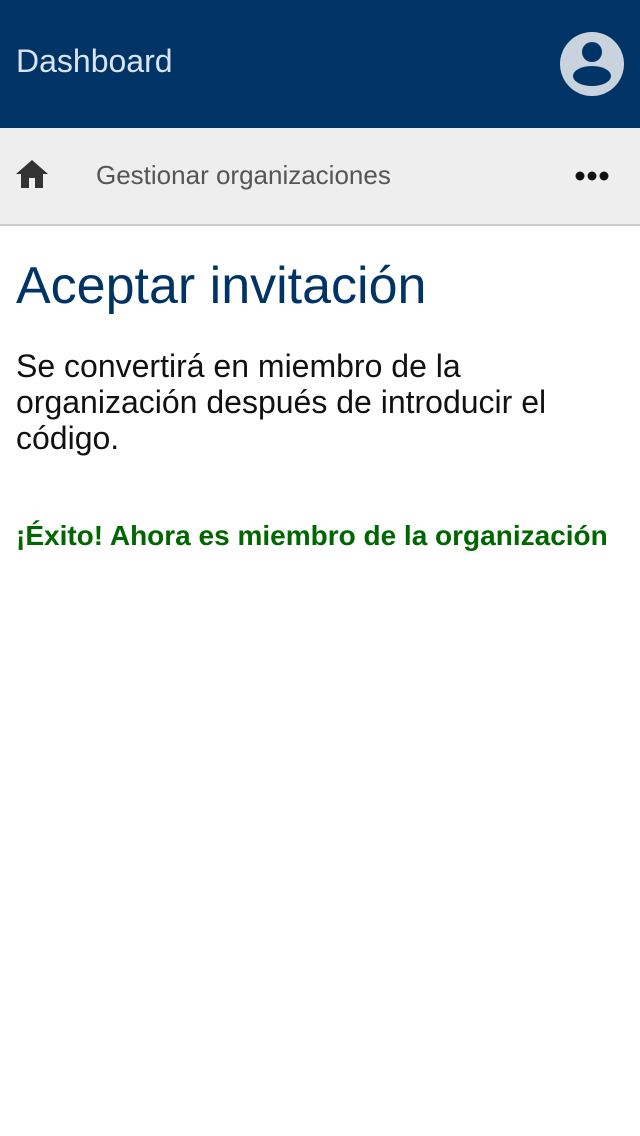 This screenshot has height=1136, width=640. Describe the element at coordinates (32, 174) in the screenshot. I see `home-icon` at that location.